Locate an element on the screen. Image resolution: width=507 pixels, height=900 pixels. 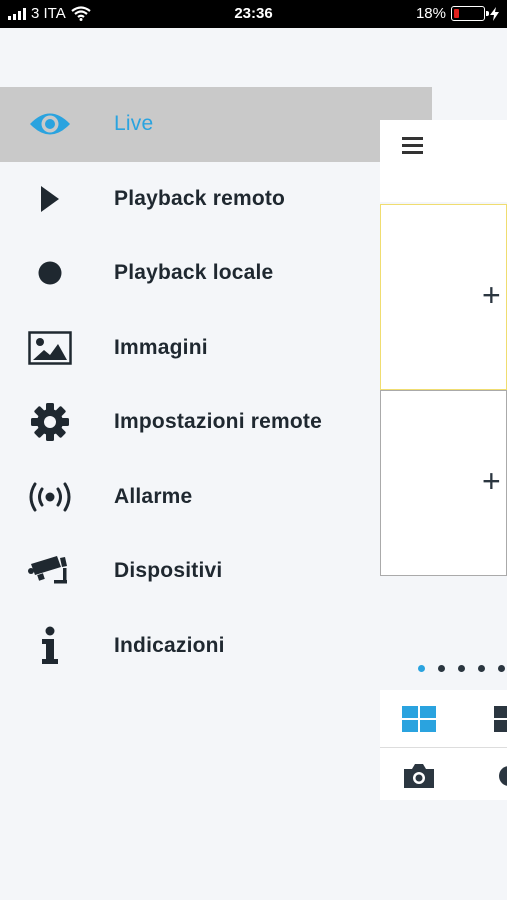
record-icon is located at coordinates (502, 776).